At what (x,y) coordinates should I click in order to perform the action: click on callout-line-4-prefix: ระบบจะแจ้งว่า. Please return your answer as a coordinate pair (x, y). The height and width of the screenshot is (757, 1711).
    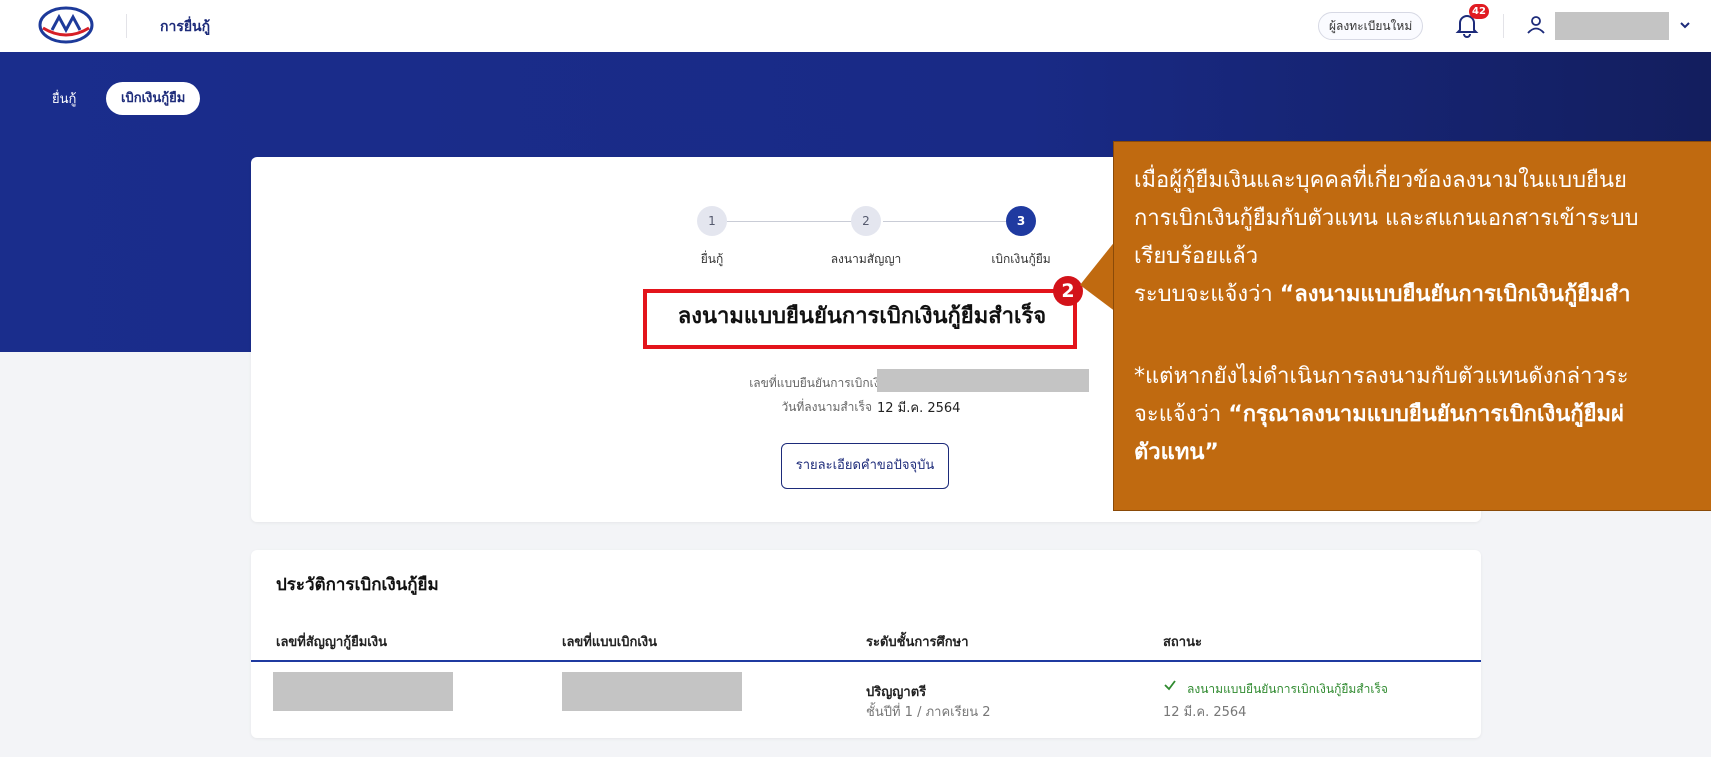
    Looking at the image, I should click on (1207, 294).